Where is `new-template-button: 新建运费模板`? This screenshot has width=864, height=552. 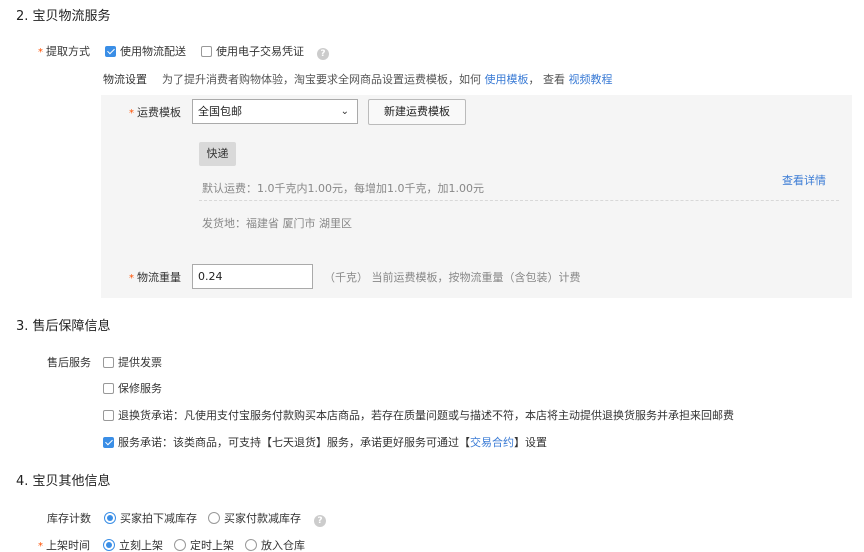 new-template-button: 新建运费模板 is located at coordinates (417, 112).